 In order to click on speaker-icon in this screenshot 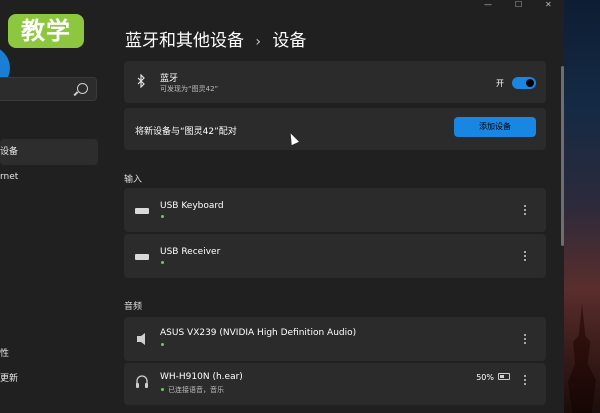, I will do `click(141, 339)`.